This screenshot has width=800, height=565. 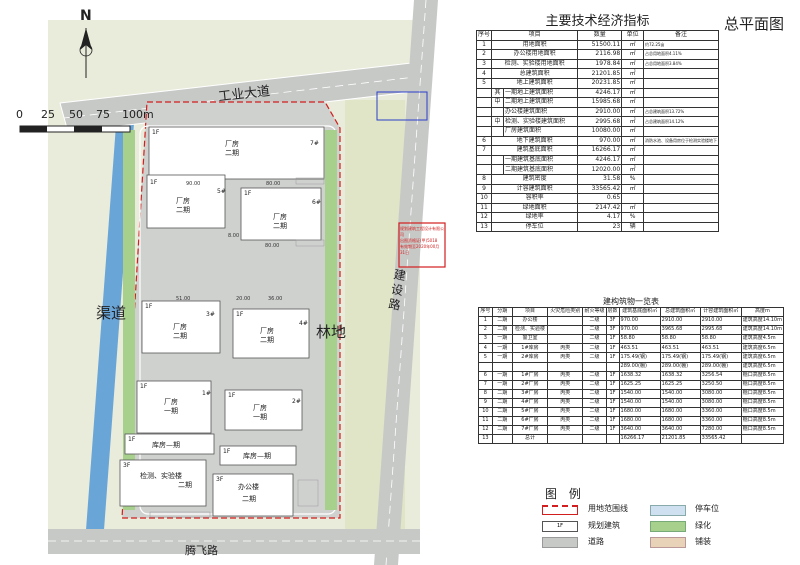 I want to click on econ-item: 一期地上建筑面积, so click(x=541, y=93).